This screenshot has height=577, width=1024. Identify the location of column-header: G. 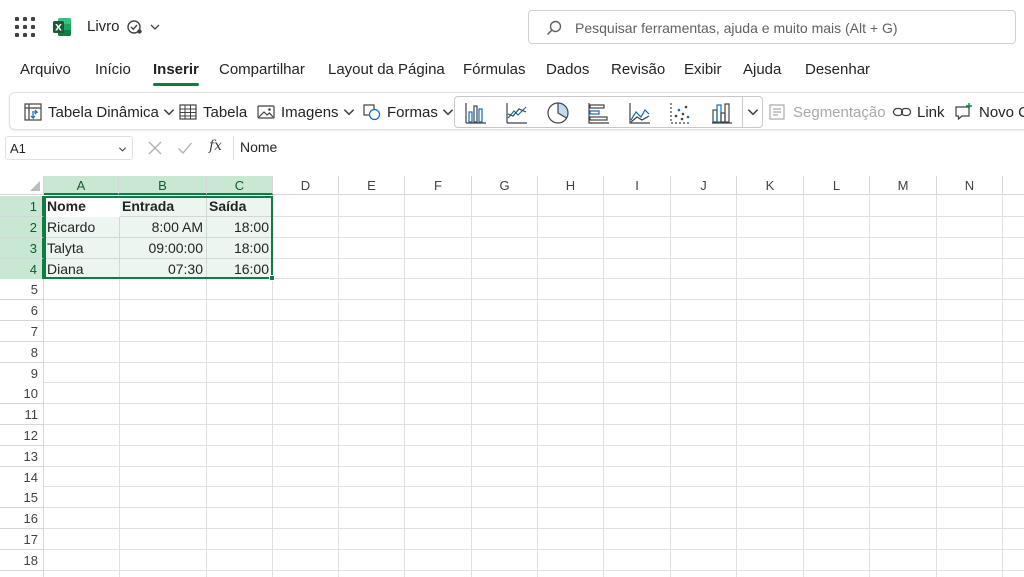
(505, 185).